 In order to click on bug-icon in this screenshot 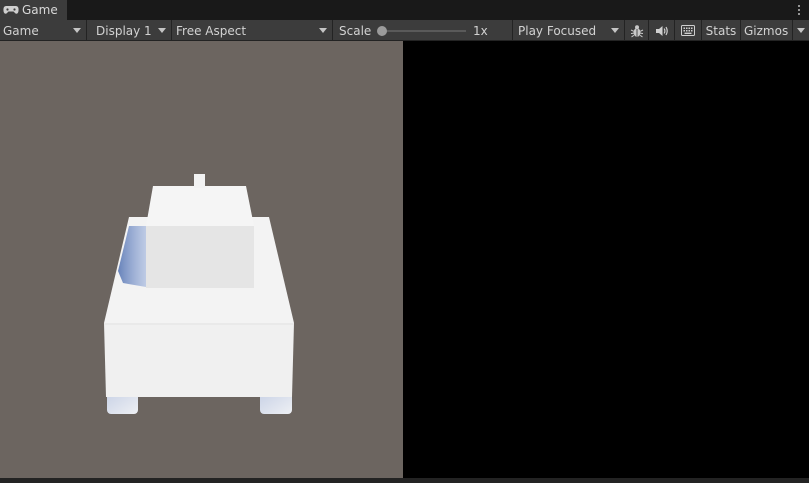, I will do `click(636, 30)`.